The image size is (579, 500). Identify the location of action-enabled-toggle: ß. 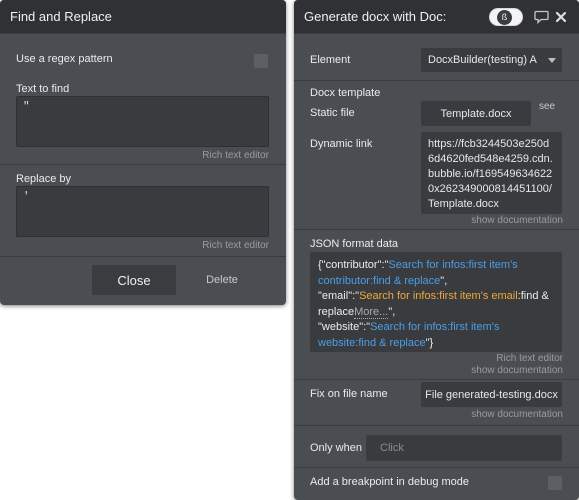
(506, 16).